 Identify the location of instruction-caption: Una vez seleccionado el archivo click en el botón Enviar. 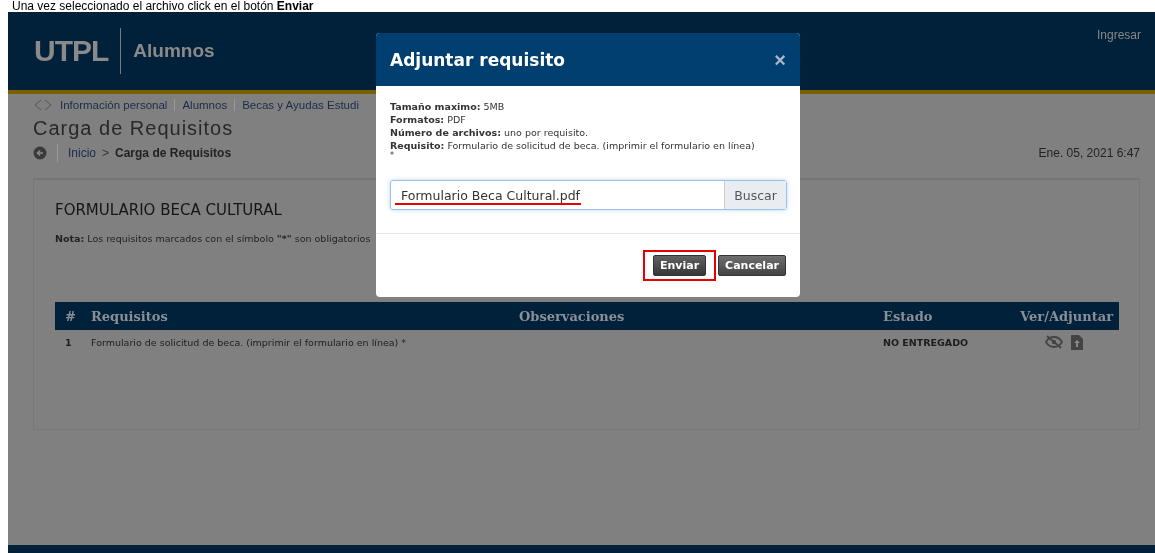
(163, 6).